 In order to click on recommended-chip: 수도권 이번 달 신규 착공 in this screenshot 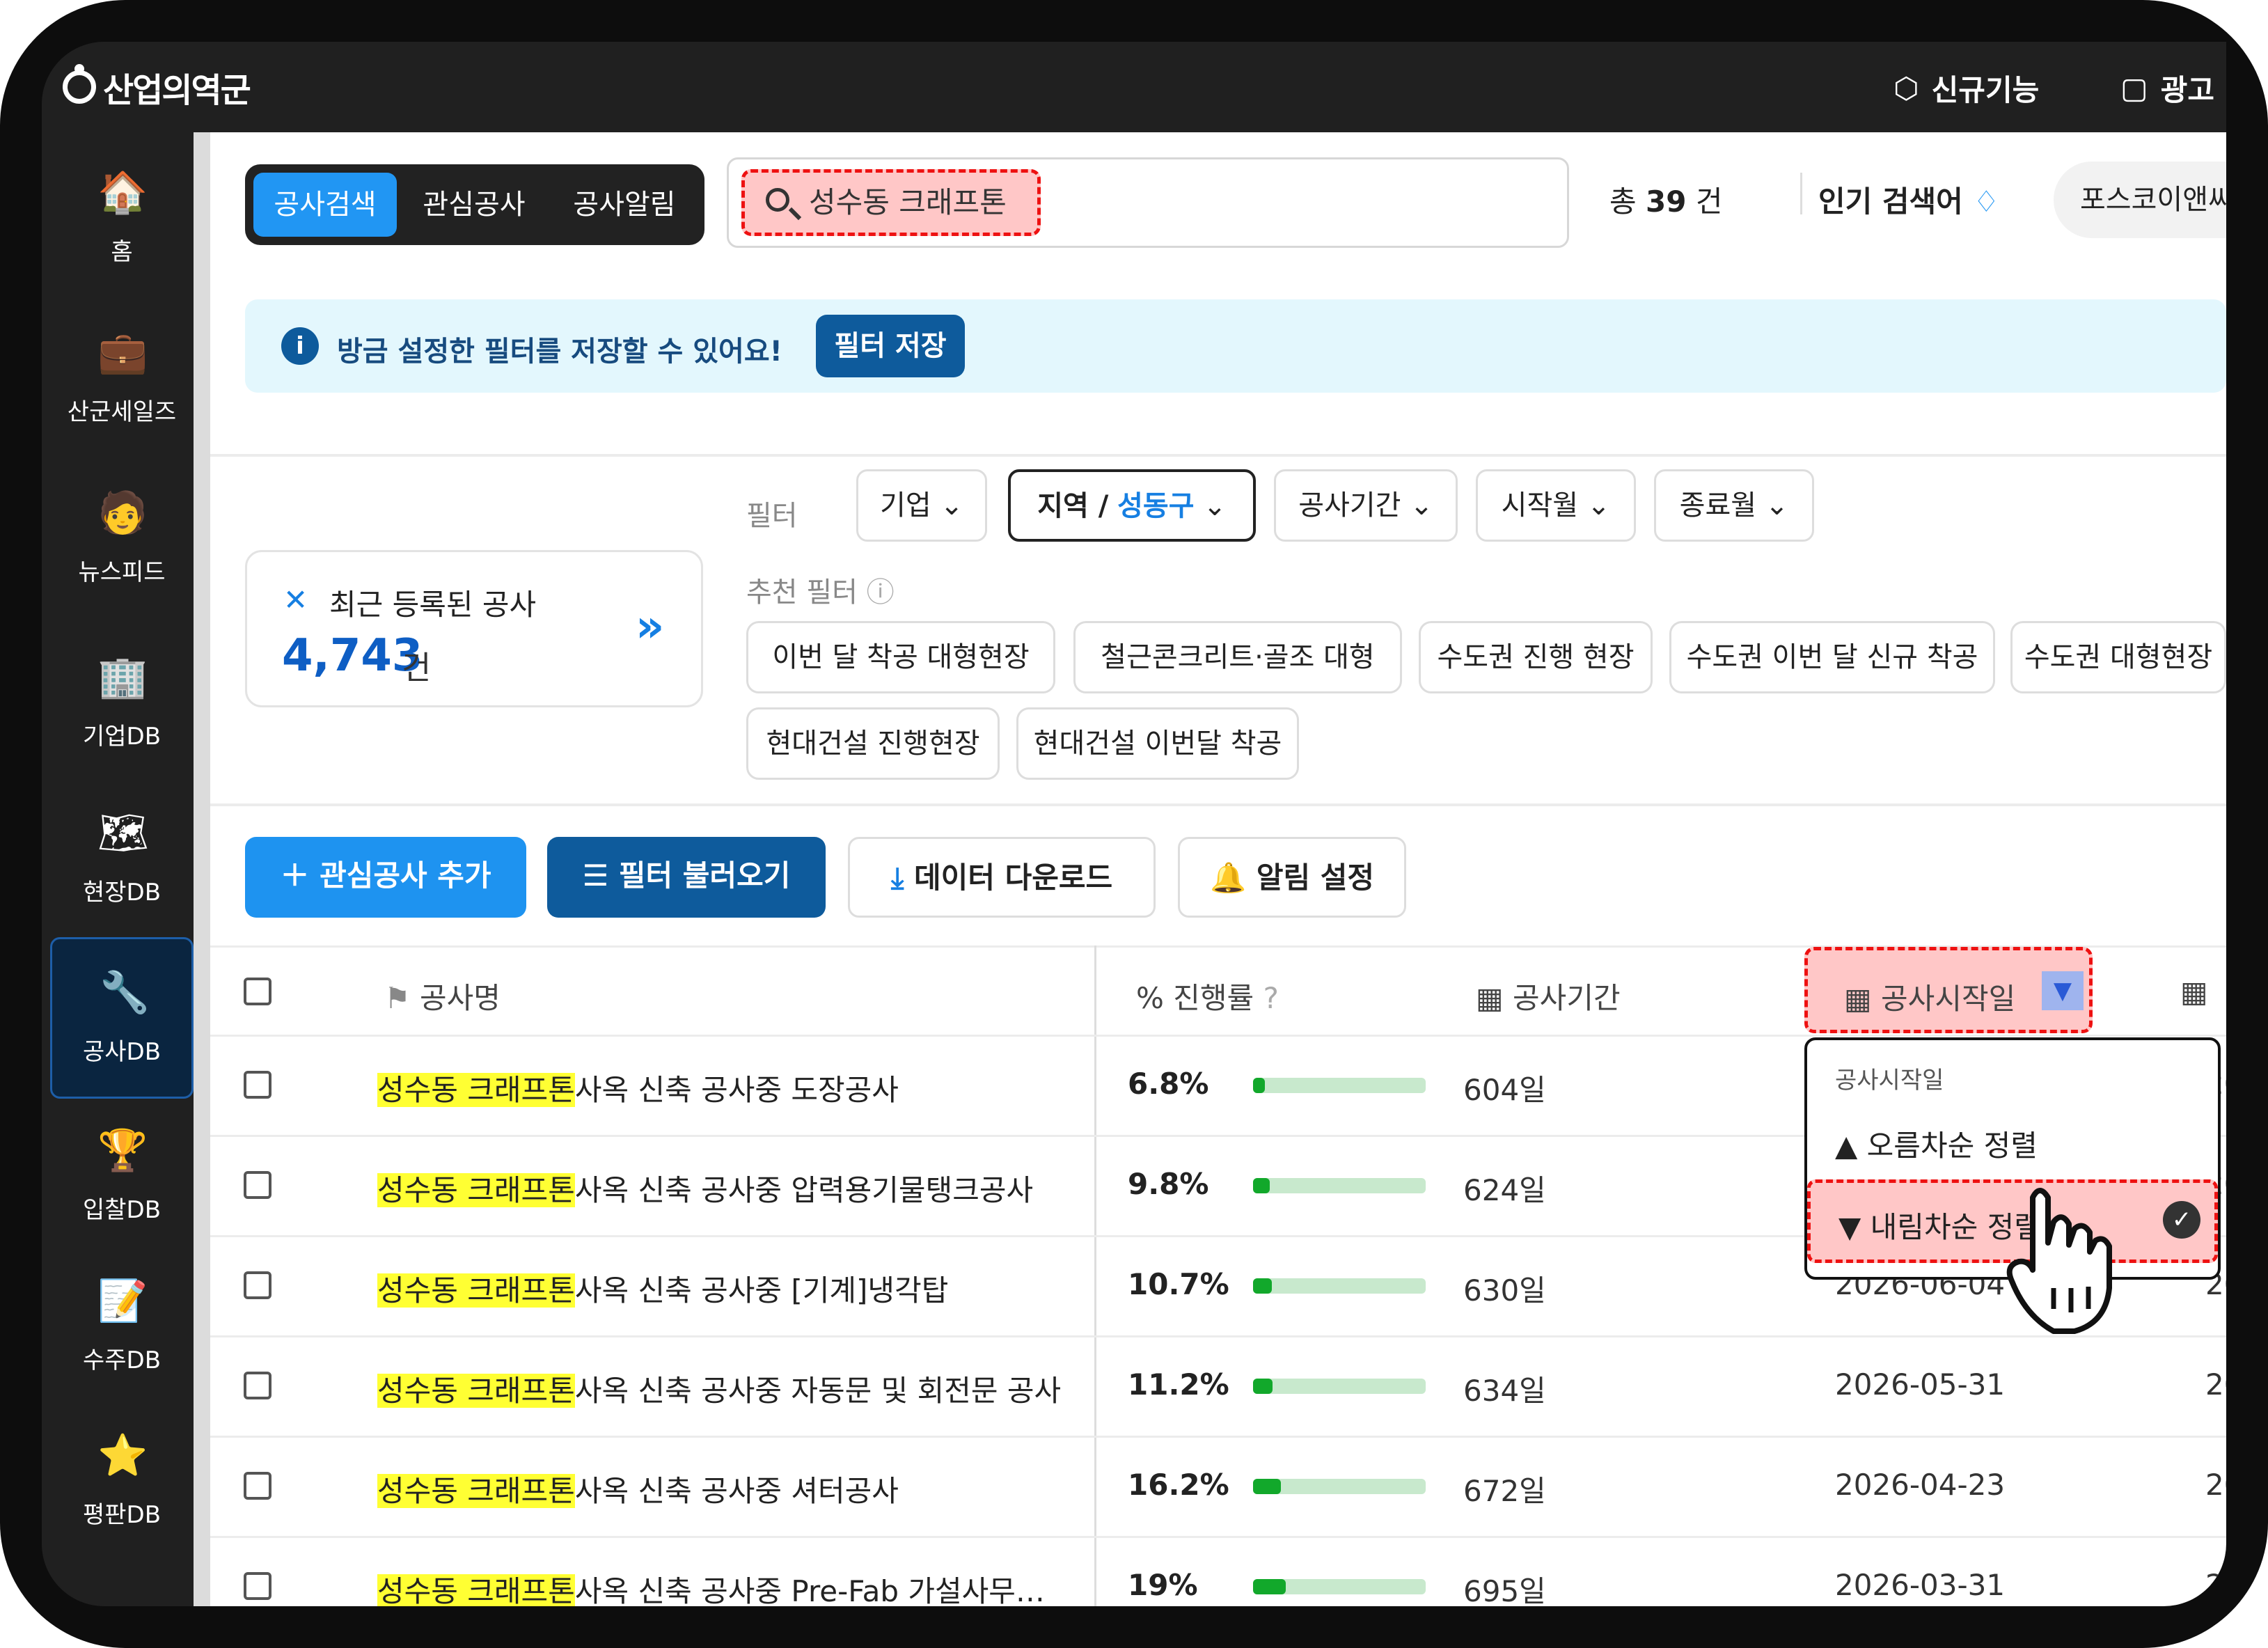, I will do `click(1832, 657)`.